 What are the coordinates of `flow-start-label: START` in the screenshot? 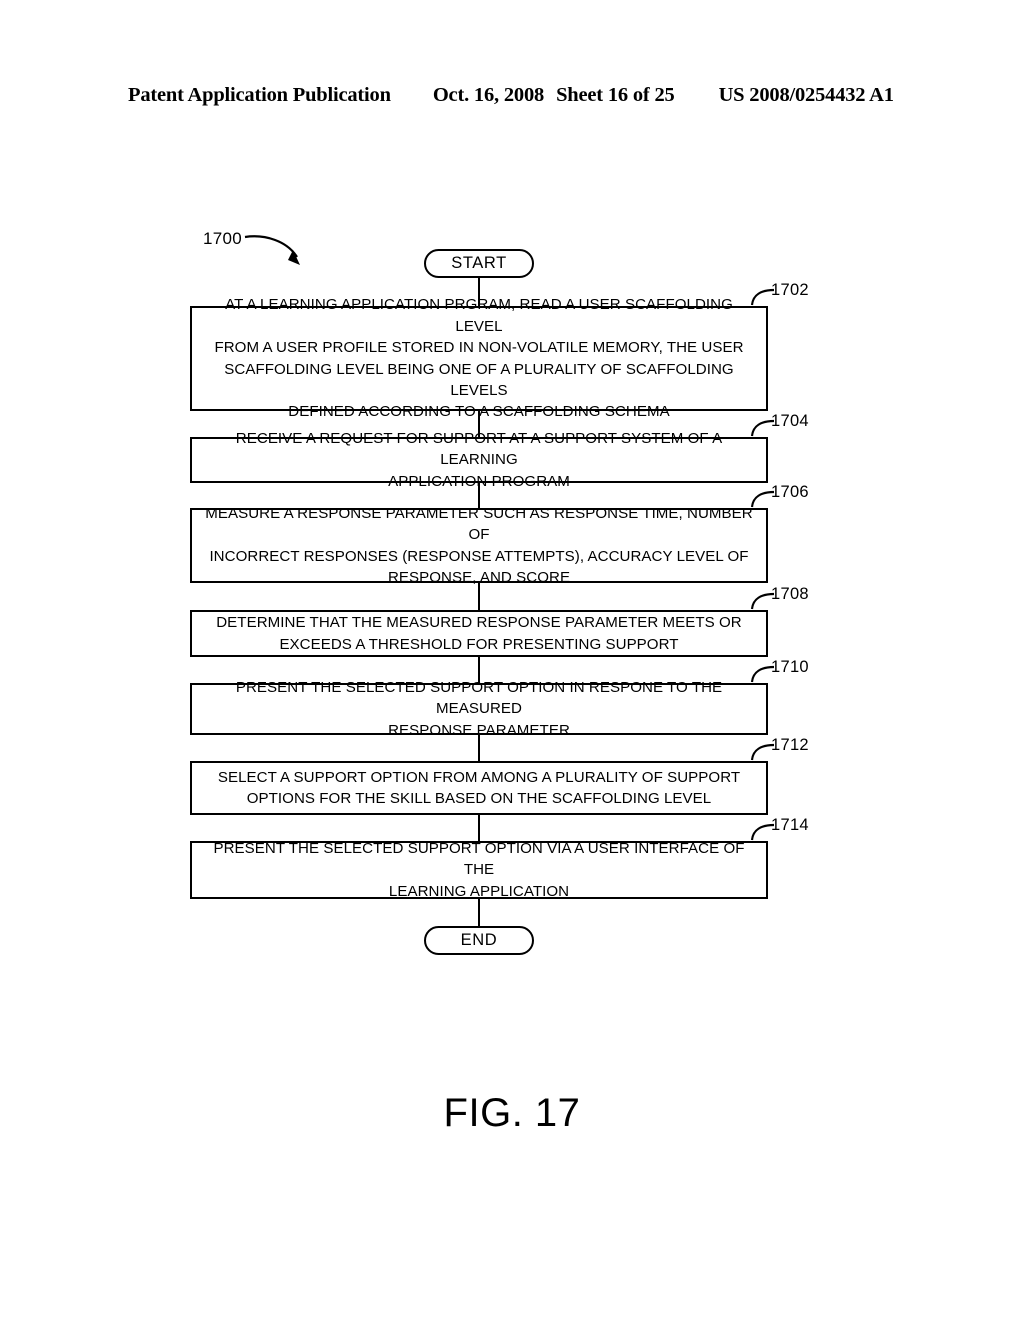 It's located at (479, 263).